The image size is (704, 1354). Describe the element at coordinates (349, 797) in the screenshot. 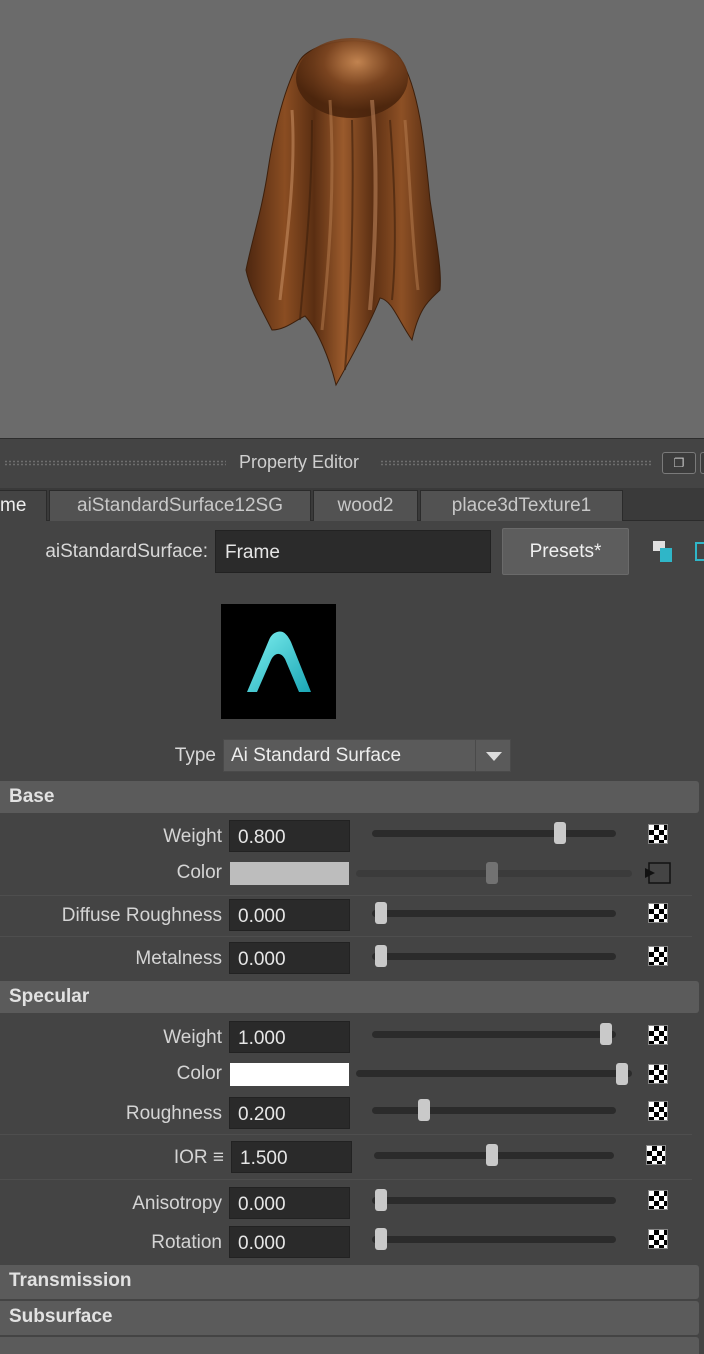

I see `section-base: Base` at that location.